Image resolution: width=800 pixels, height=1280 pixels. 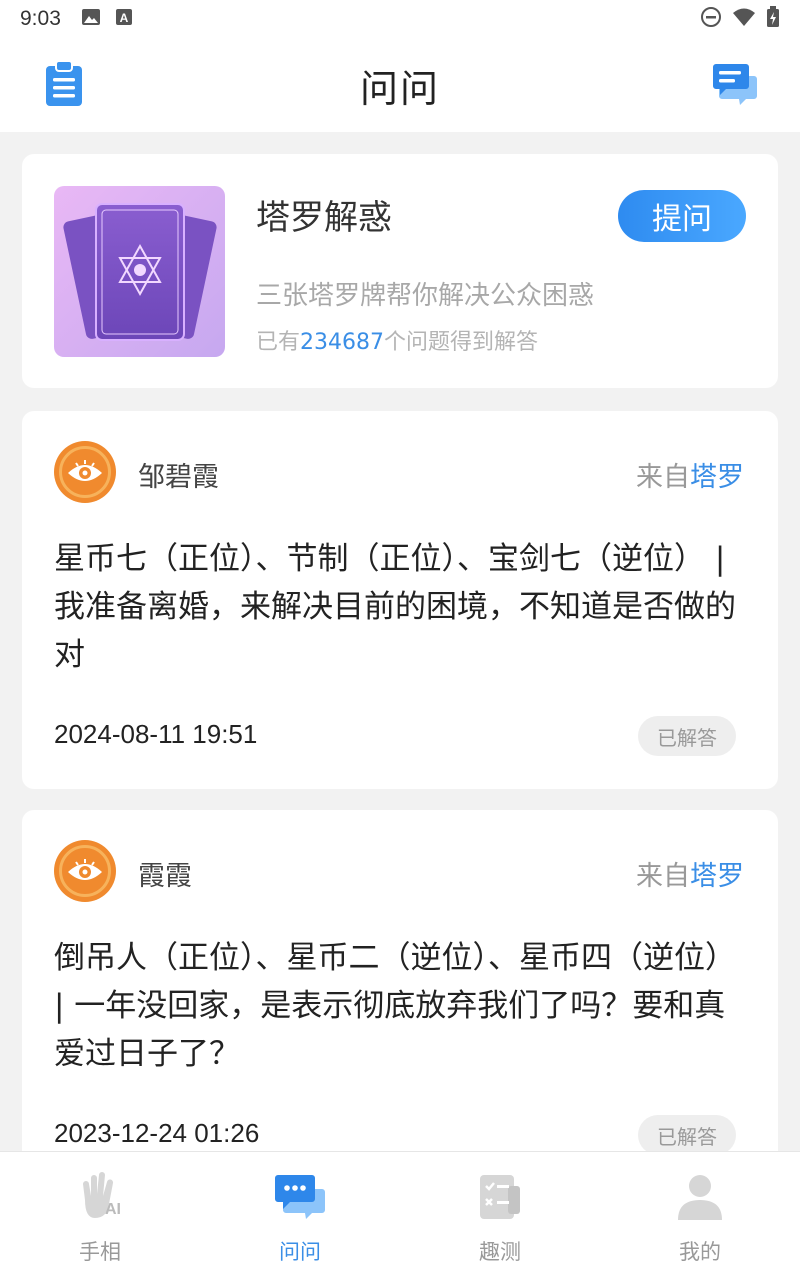 What do you see at coordinates (744, 19) in the screenshot?
I see `wifi-icon` at bounding box center [744, 19].